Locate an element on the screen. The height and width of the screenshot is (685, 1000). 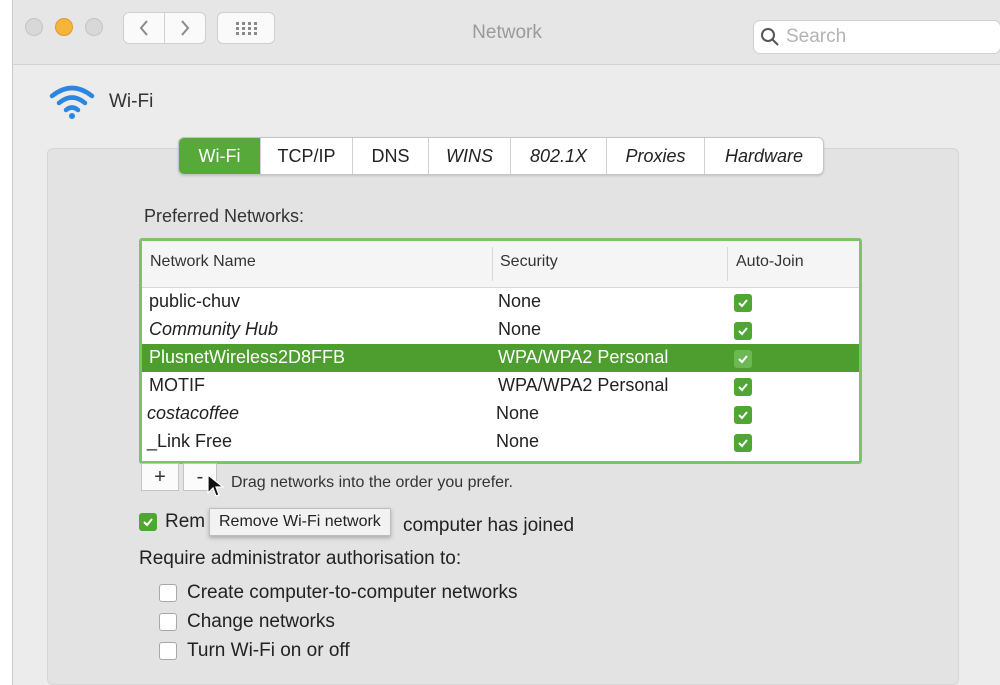
tab-wifi: Wi-Fi is located at coordinates (220, 156).